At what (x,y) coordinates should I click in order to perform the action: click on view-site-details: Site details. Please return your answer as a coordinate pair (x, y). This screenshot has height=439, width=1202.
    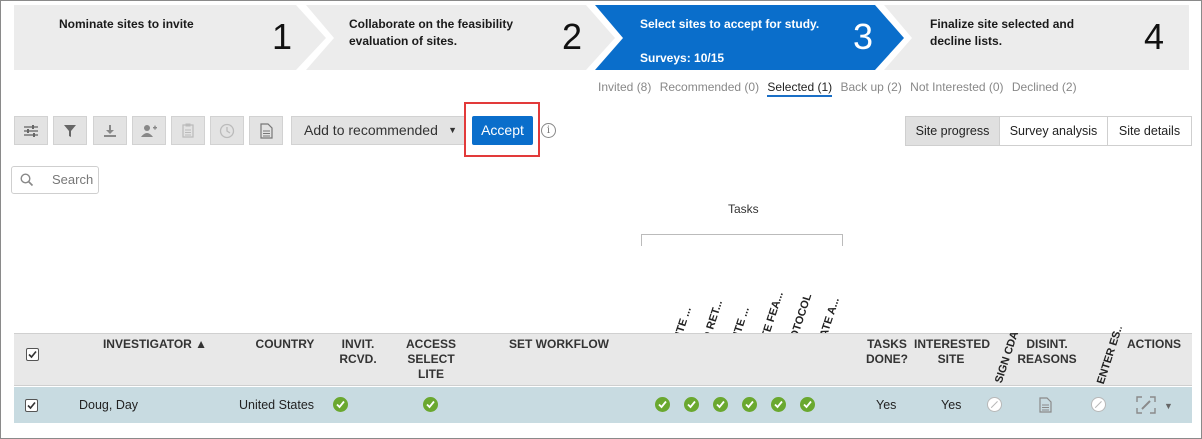
    Looking at the image, I should click on (1149, 131).